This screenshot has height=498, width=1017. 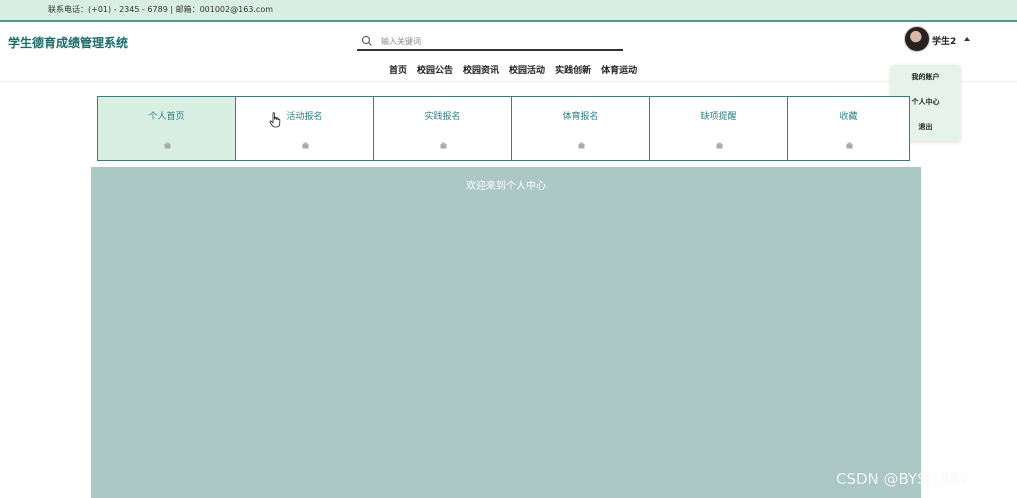 What do you see at coordinates (527, 69) in the screenshot?
I see `nav-item-3: 校园活动` at bounding box center [527, 69].